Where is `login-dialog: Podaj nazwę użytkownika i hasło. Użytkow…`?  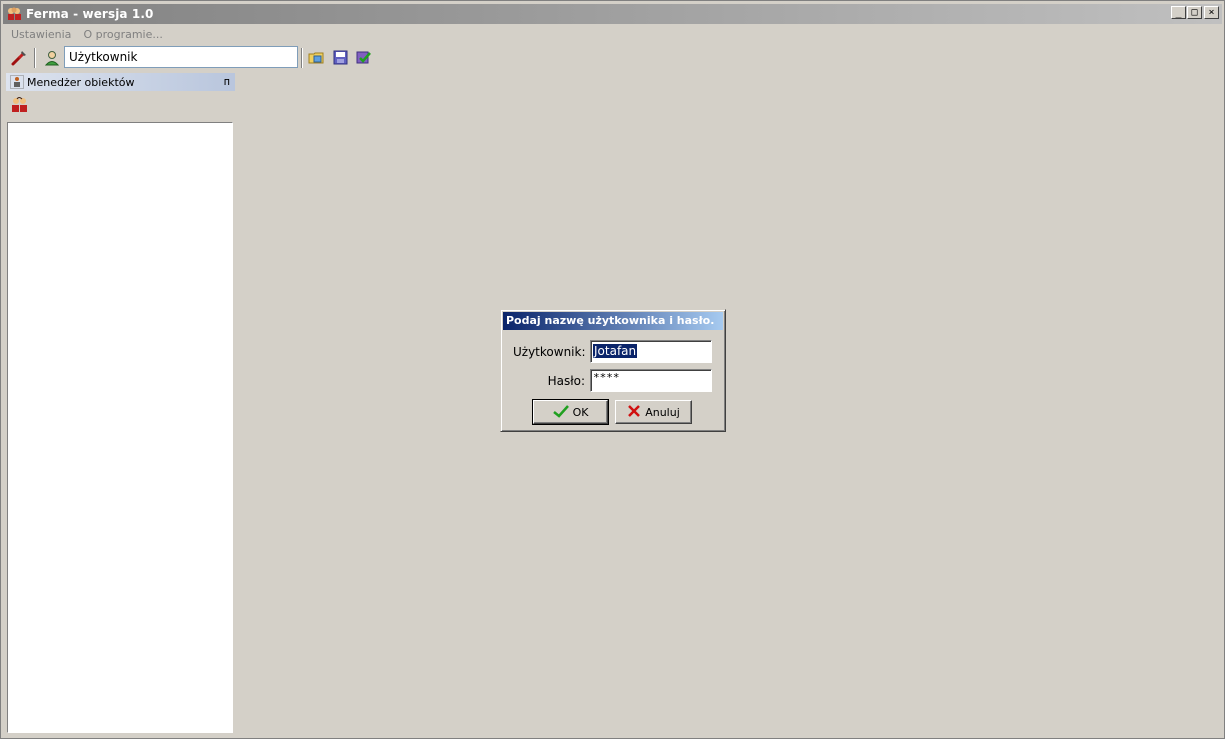
login-dialog: Podaj nazwę użytkownika i hasło. Użytkow… is located at coordinates (613, 370).